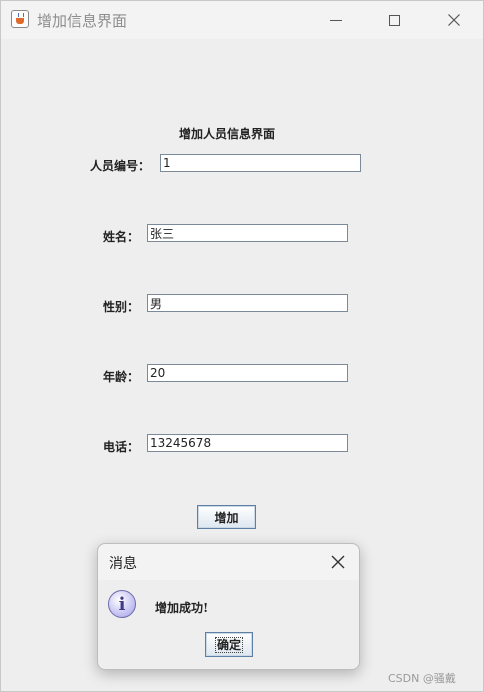 The height and width of the screenshot is (692, 484). Describe the element at coordinates (228, 562) in the screenshot. I see `dialog-title-bar: 消息` at that location.